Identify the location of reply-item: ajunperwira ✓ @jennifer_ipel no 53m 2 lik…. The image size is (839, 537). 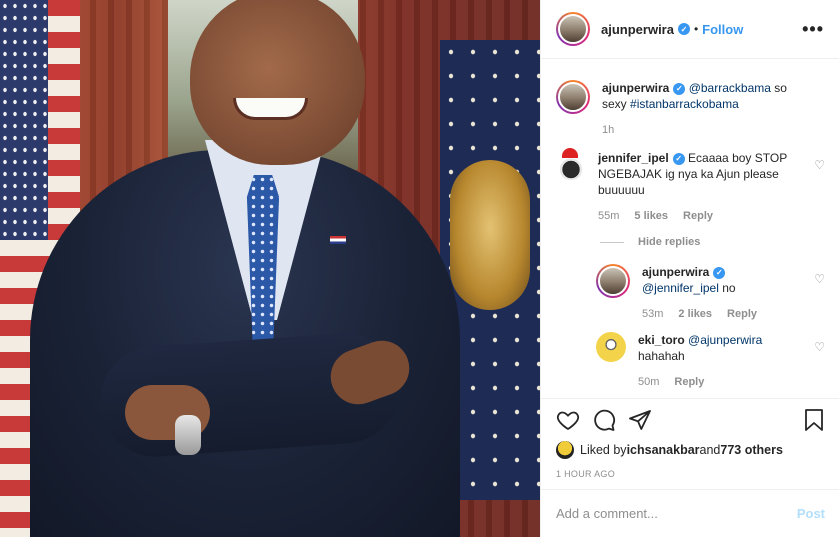
(710, 293).